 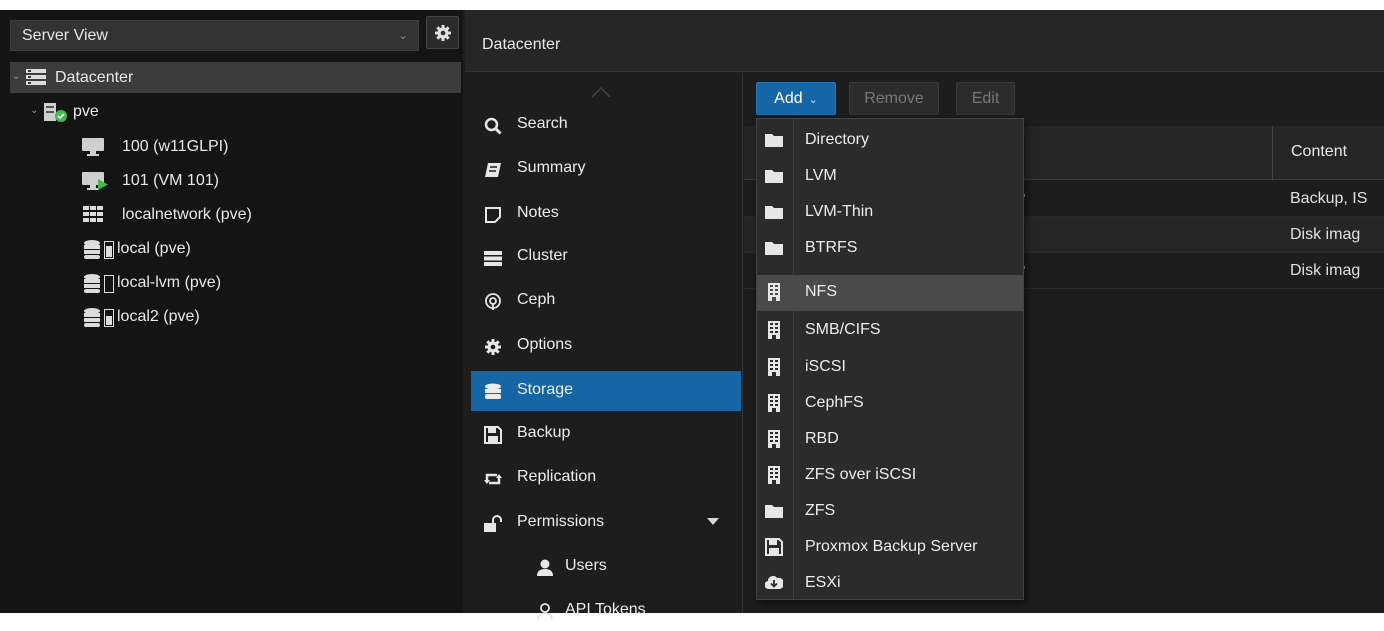 What do you see at coordinates (521, 44) in the screenshot?
I see `page-title: Datacenter` at bounding box center [521, 44].